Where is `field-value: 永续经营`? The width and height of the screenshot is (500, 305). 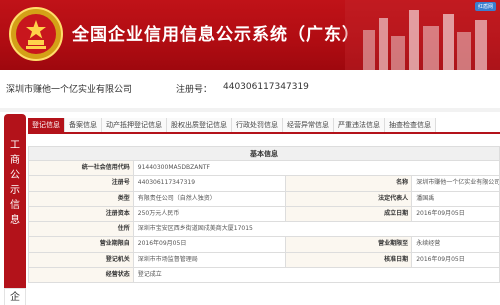 field-value: 永续经营 is located at coordinates (456, 244).